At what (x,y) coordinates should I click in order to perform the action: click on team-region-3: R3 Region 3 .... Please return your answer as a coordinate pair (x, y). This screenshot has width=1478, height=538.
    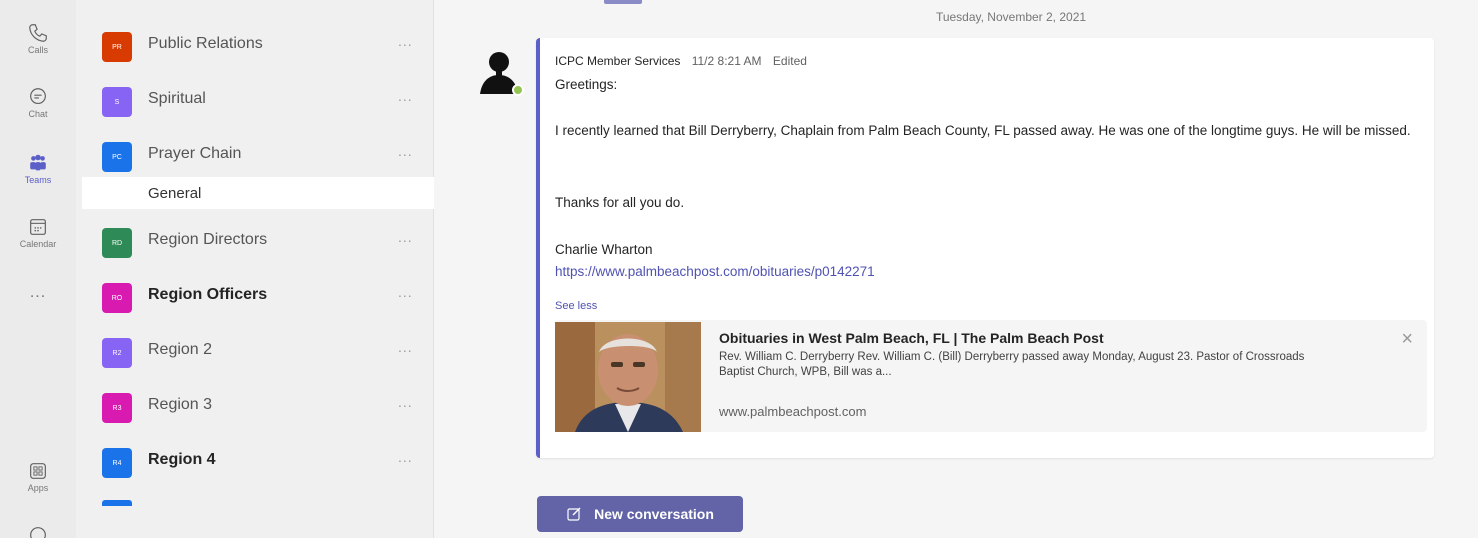
    Looking at the image, I should click on (255, 406).